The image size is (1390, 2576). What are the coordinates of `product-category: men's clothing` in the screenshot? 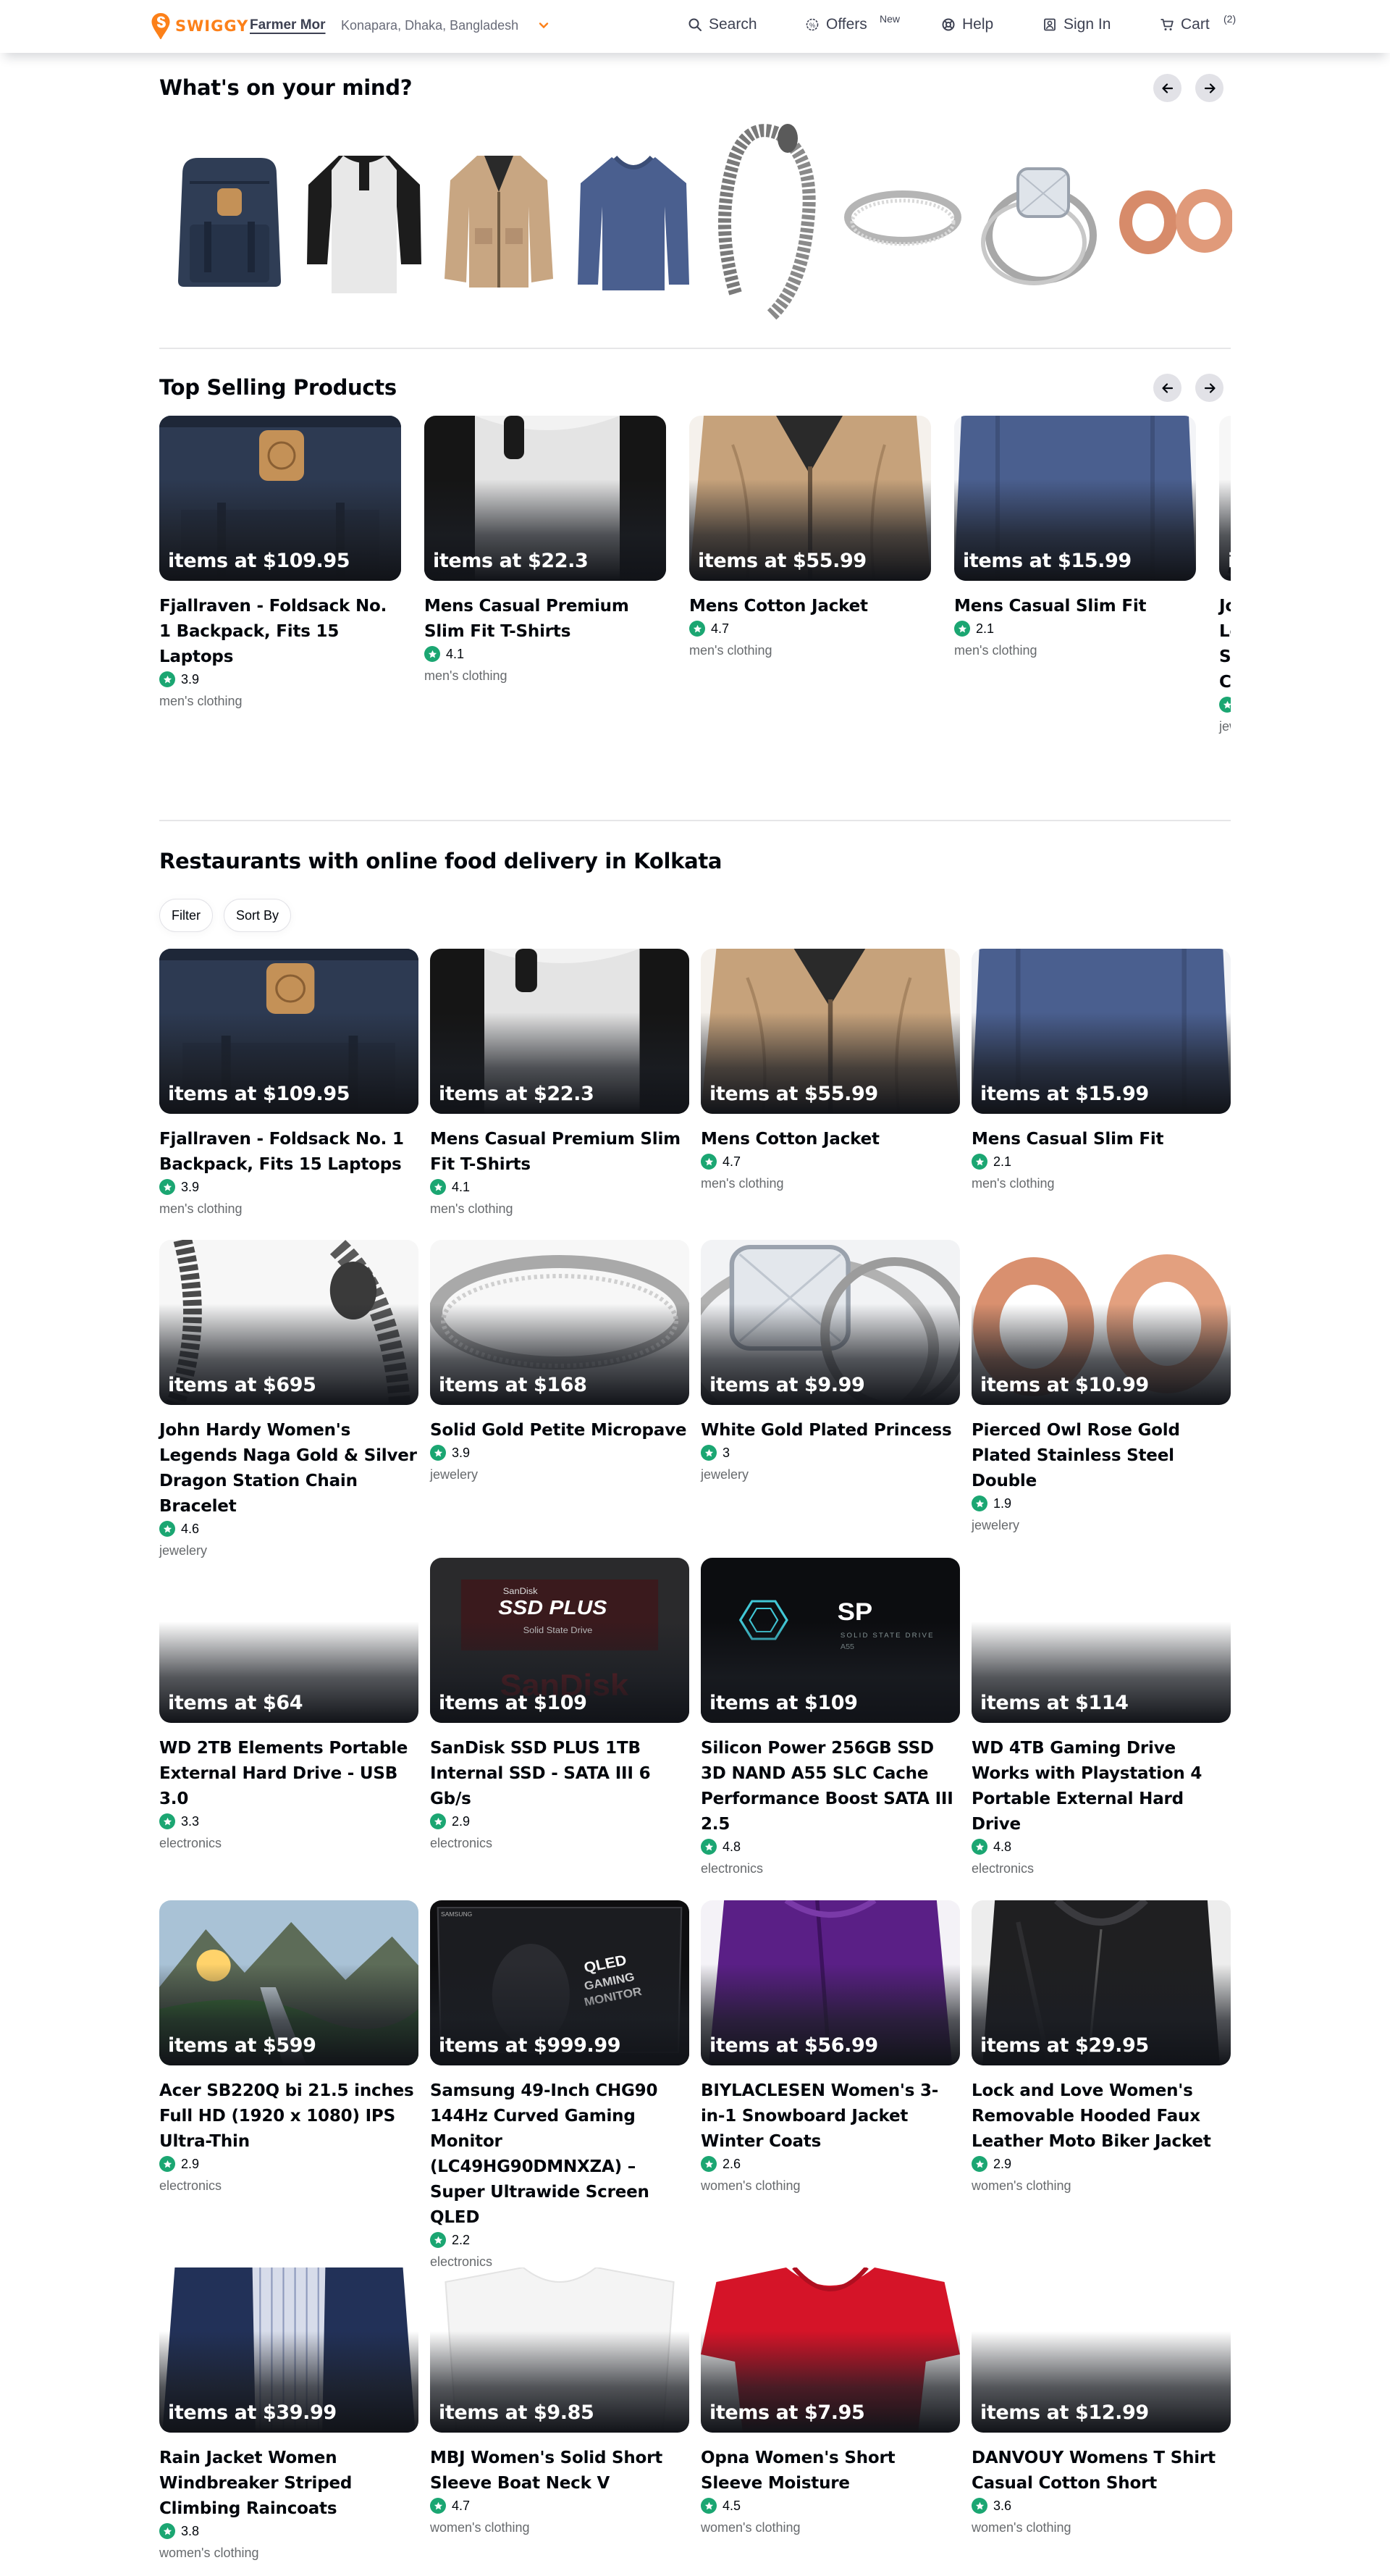 It's located at (201, 1208).